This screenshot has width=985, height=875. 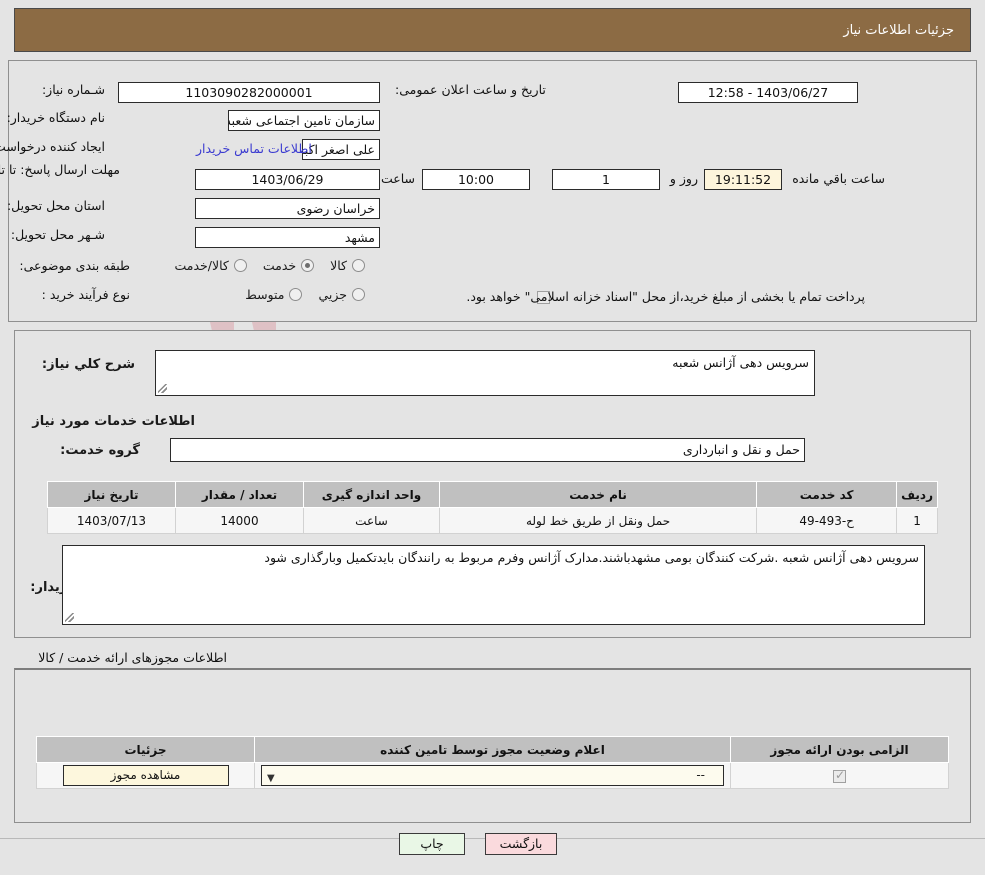 What do you see at coordinates (606, 179) in the screenshot?
I see `remaining-days-value: 1` at bounding box center [606, 179].